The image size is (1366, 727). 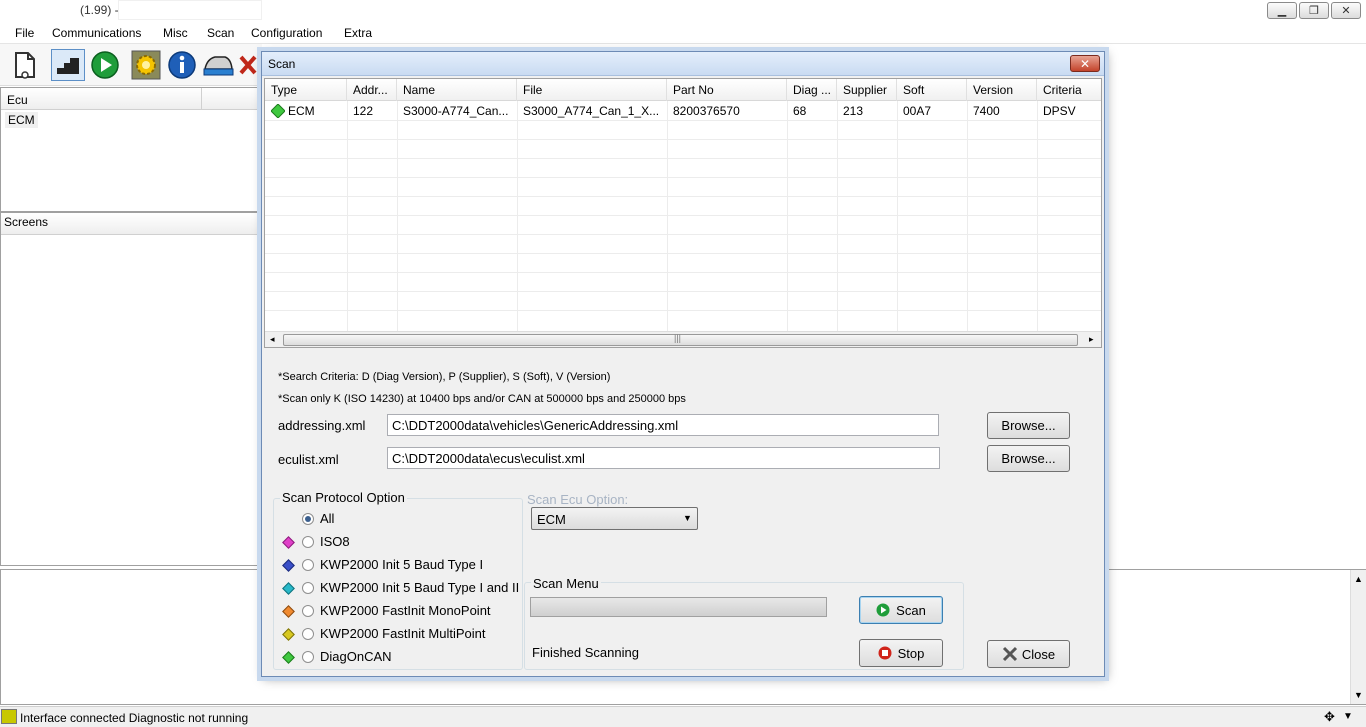 I want to click on info-icon, so click(x=182, y=65).